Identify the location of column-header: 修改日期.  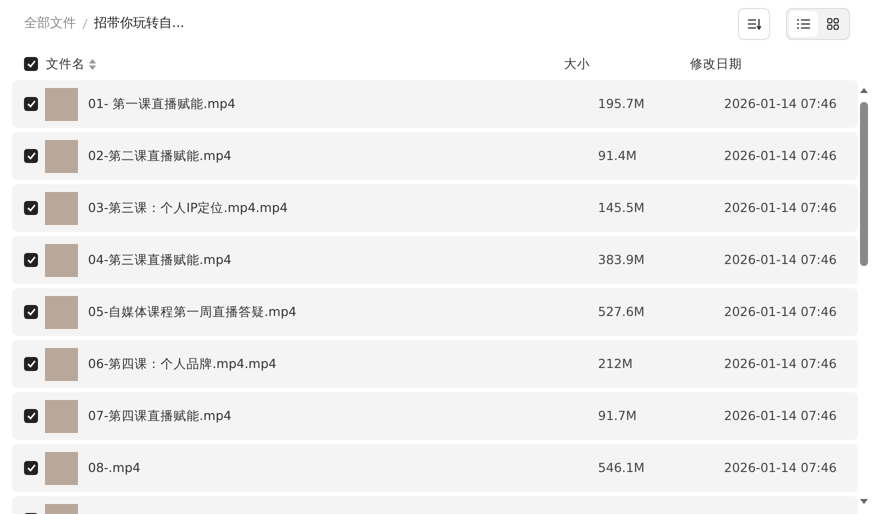
(716, 63).